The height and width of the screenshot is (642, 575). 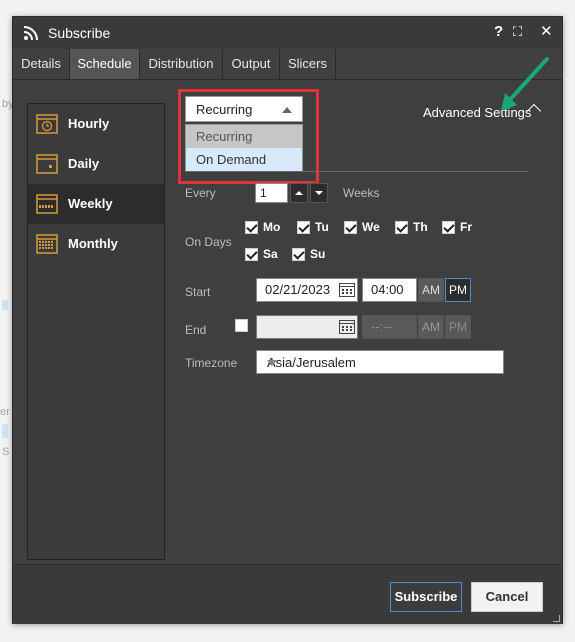 I want to click on close-icon: ✕, so click(x=546, y=32).